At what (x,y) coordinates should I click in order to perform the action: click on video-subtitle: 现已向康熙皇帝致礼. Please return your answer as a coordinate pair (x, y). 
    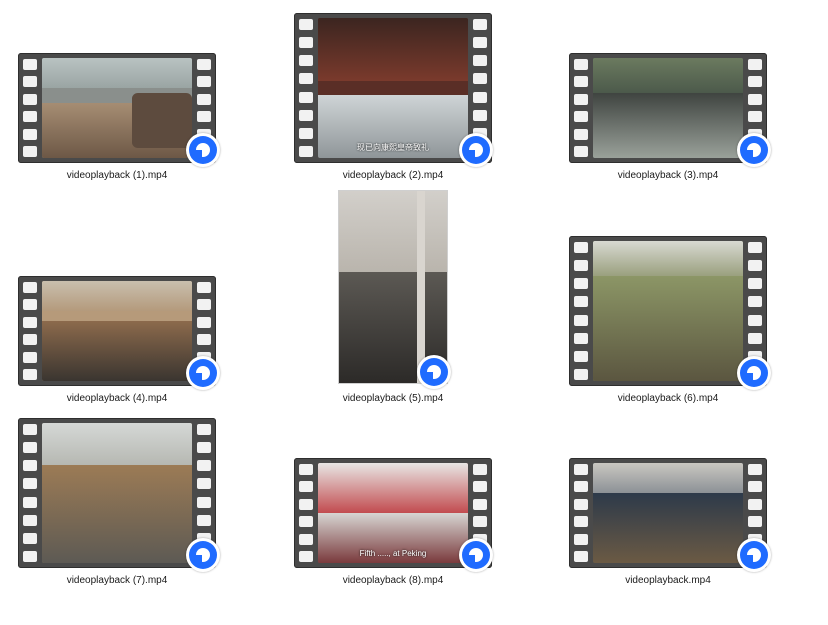
    Looking at the image, I should click on (393, 147).